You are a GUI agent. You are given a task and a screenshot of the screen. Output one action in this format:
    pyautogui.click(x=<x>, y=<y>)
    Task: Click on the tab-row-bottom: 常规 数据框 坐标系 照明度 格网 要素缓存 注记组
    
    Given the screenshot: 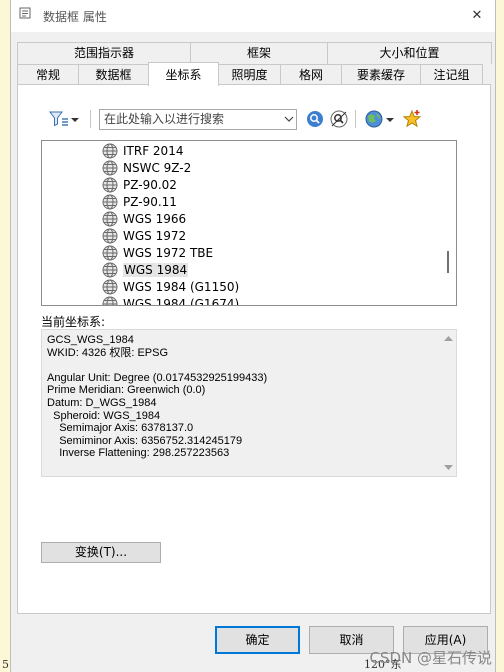 What is the action you would take?
    pyautogui.click(x=250, y=74)
    